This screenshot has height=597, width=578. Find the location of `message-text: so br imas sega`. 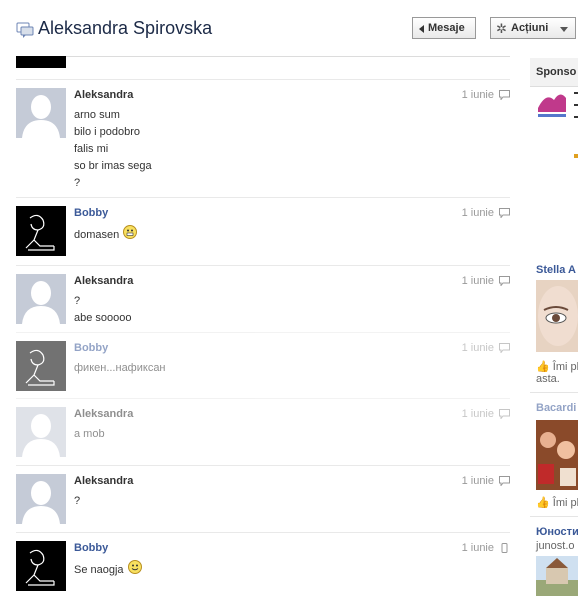

message-text: so br imas sega is located at coordinates (113, 166).